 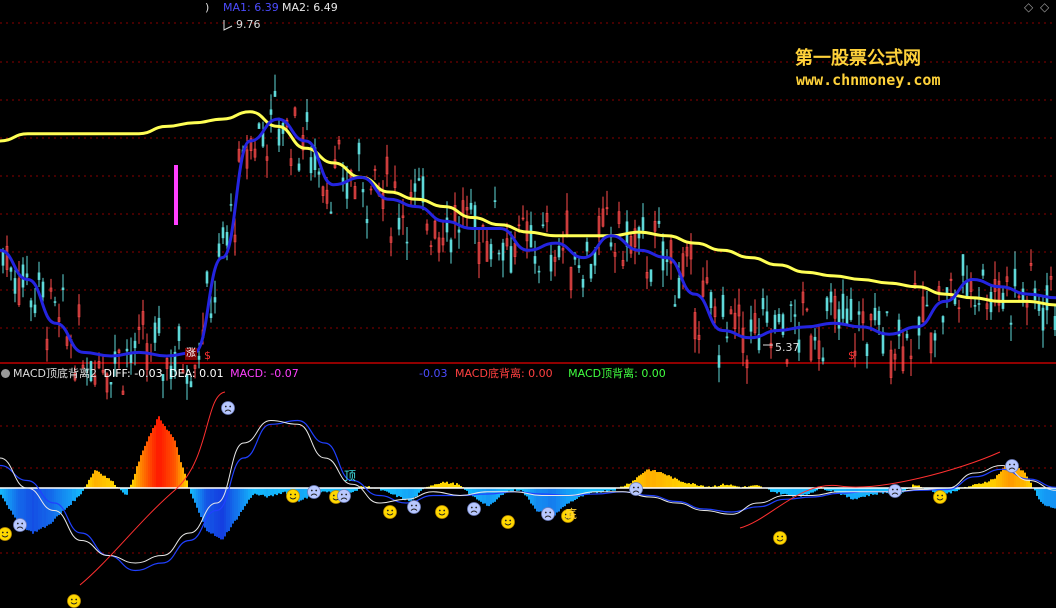 What do you see at coordinates (1044, 7) in the screenshot?
I see `diamond-right-icon: ◇` at bounding box center [1044, 7].